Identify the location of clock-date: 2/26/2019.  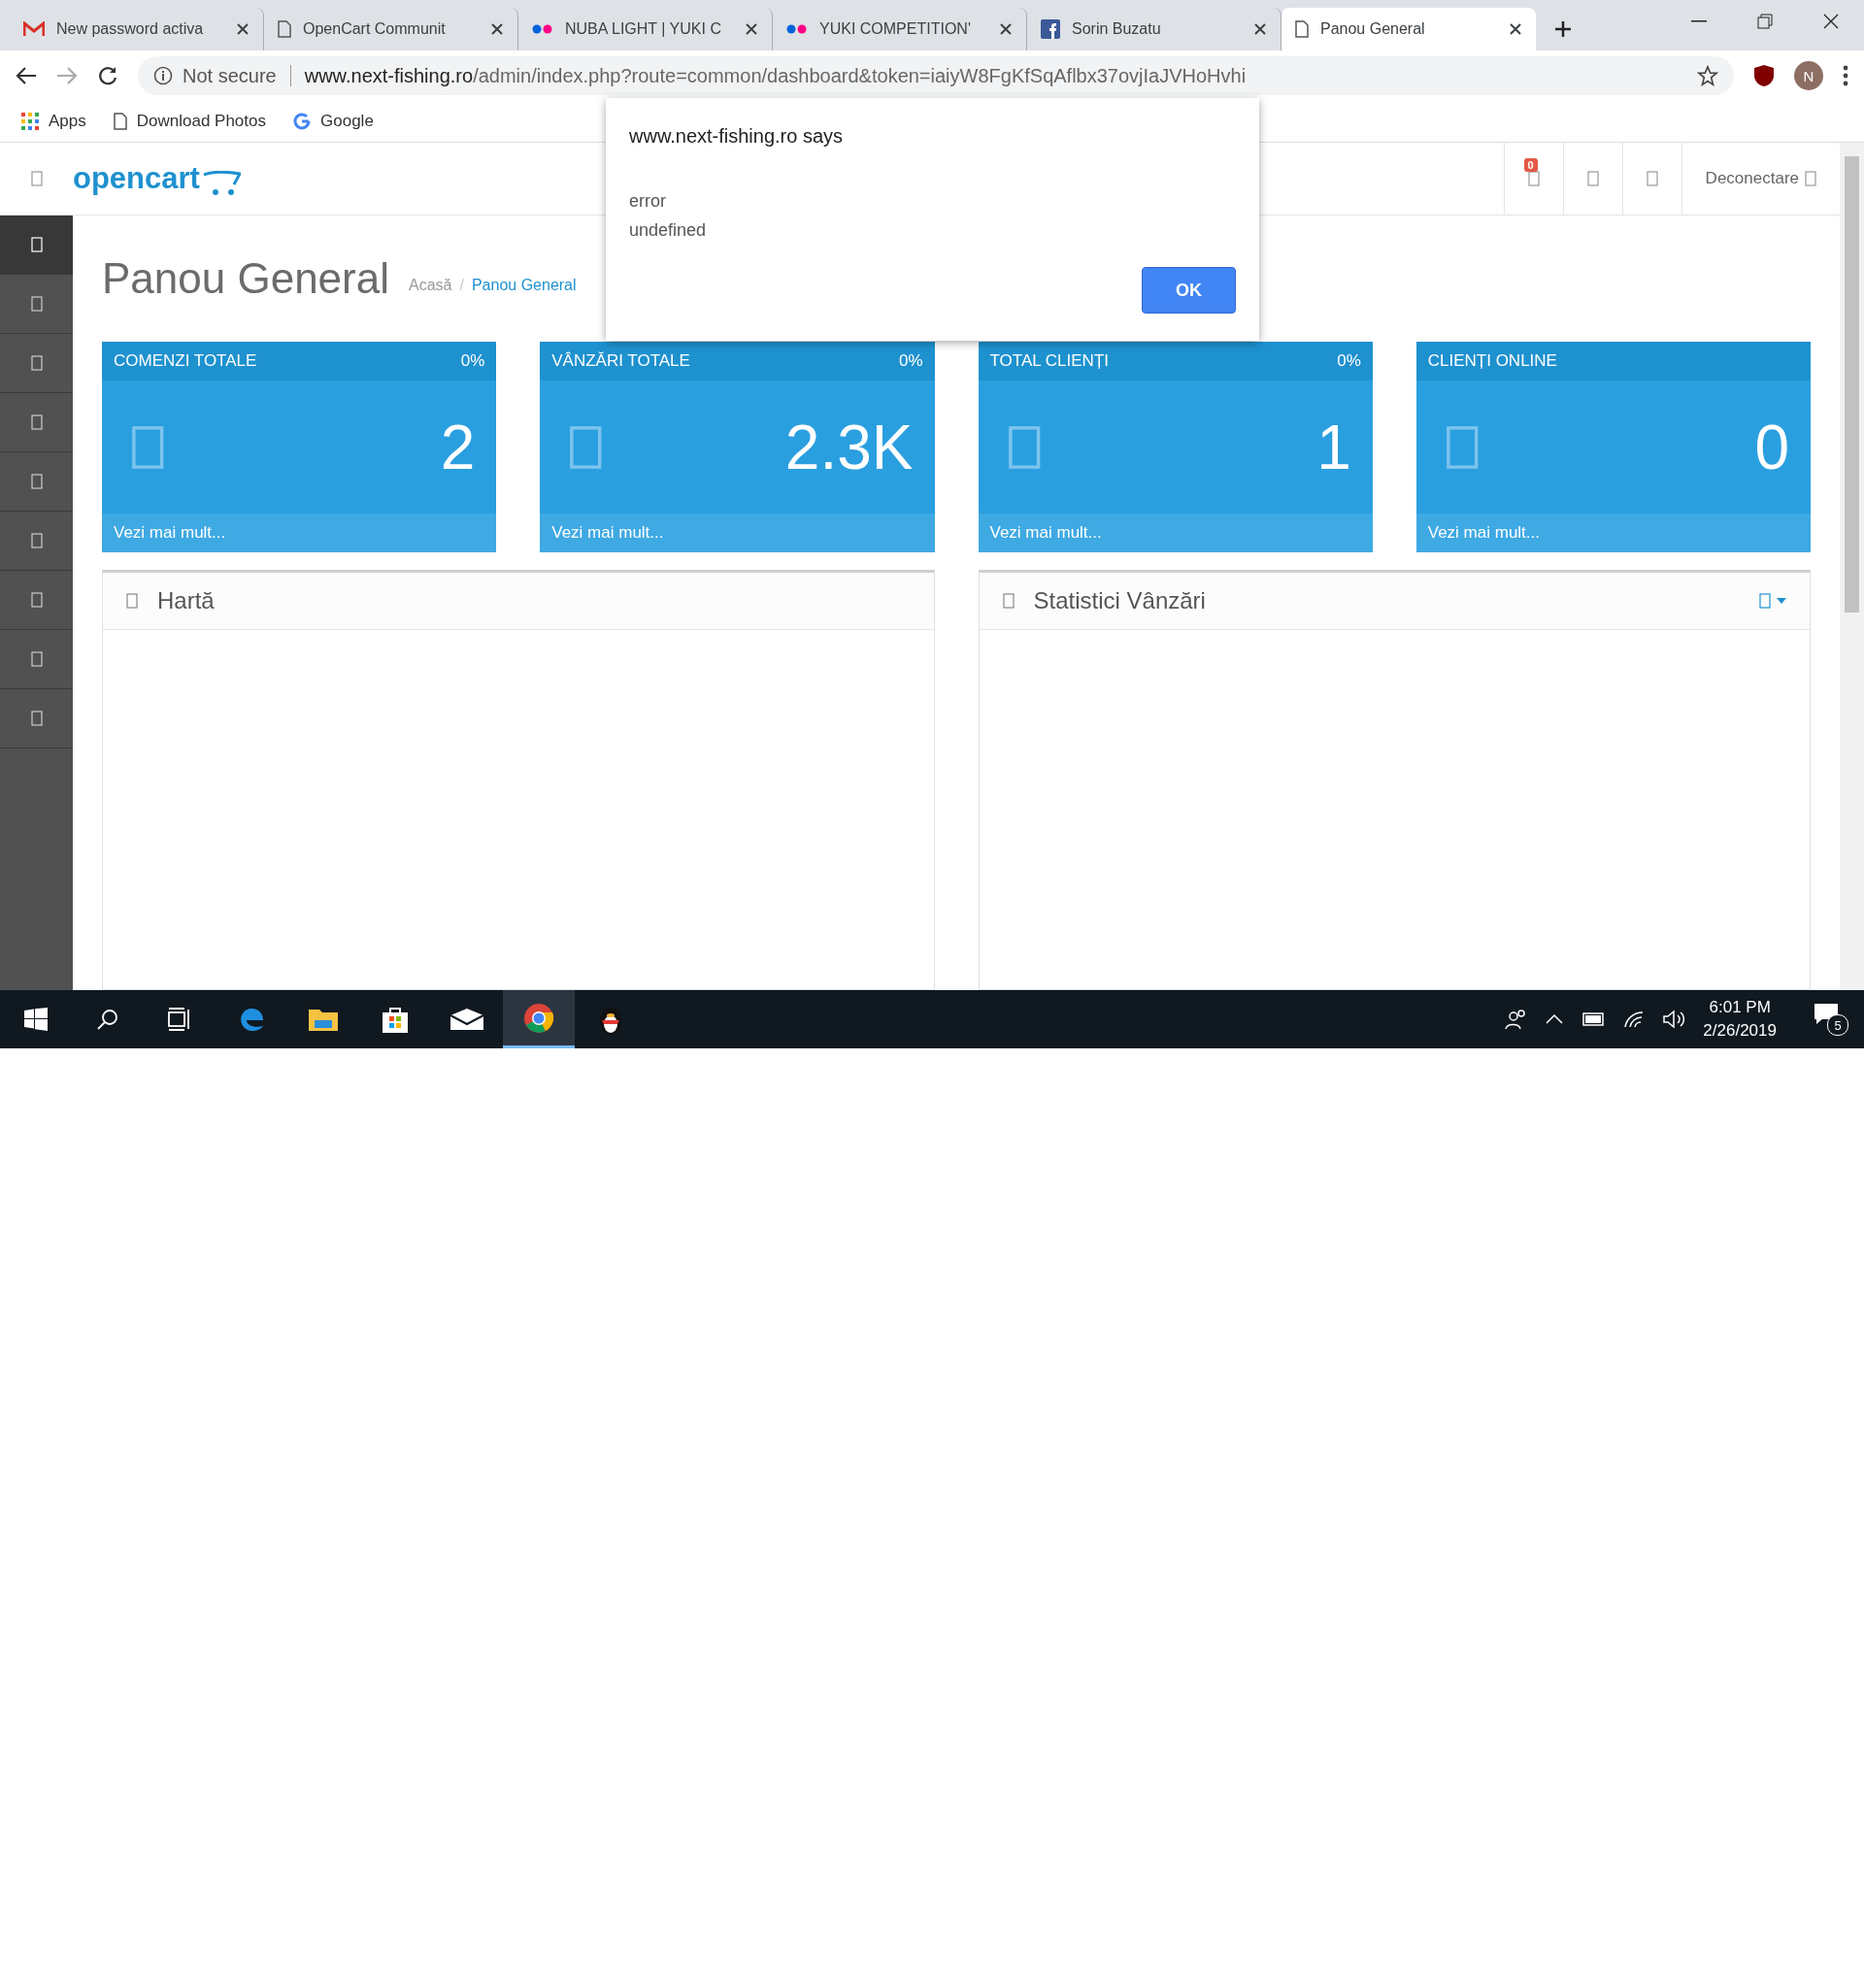
(1740, 1031).